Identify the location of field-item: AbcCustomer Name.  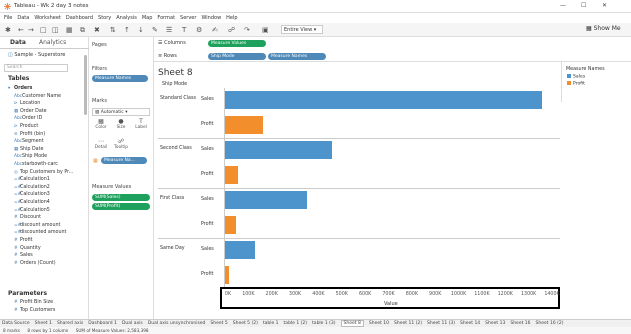
(37, 96).